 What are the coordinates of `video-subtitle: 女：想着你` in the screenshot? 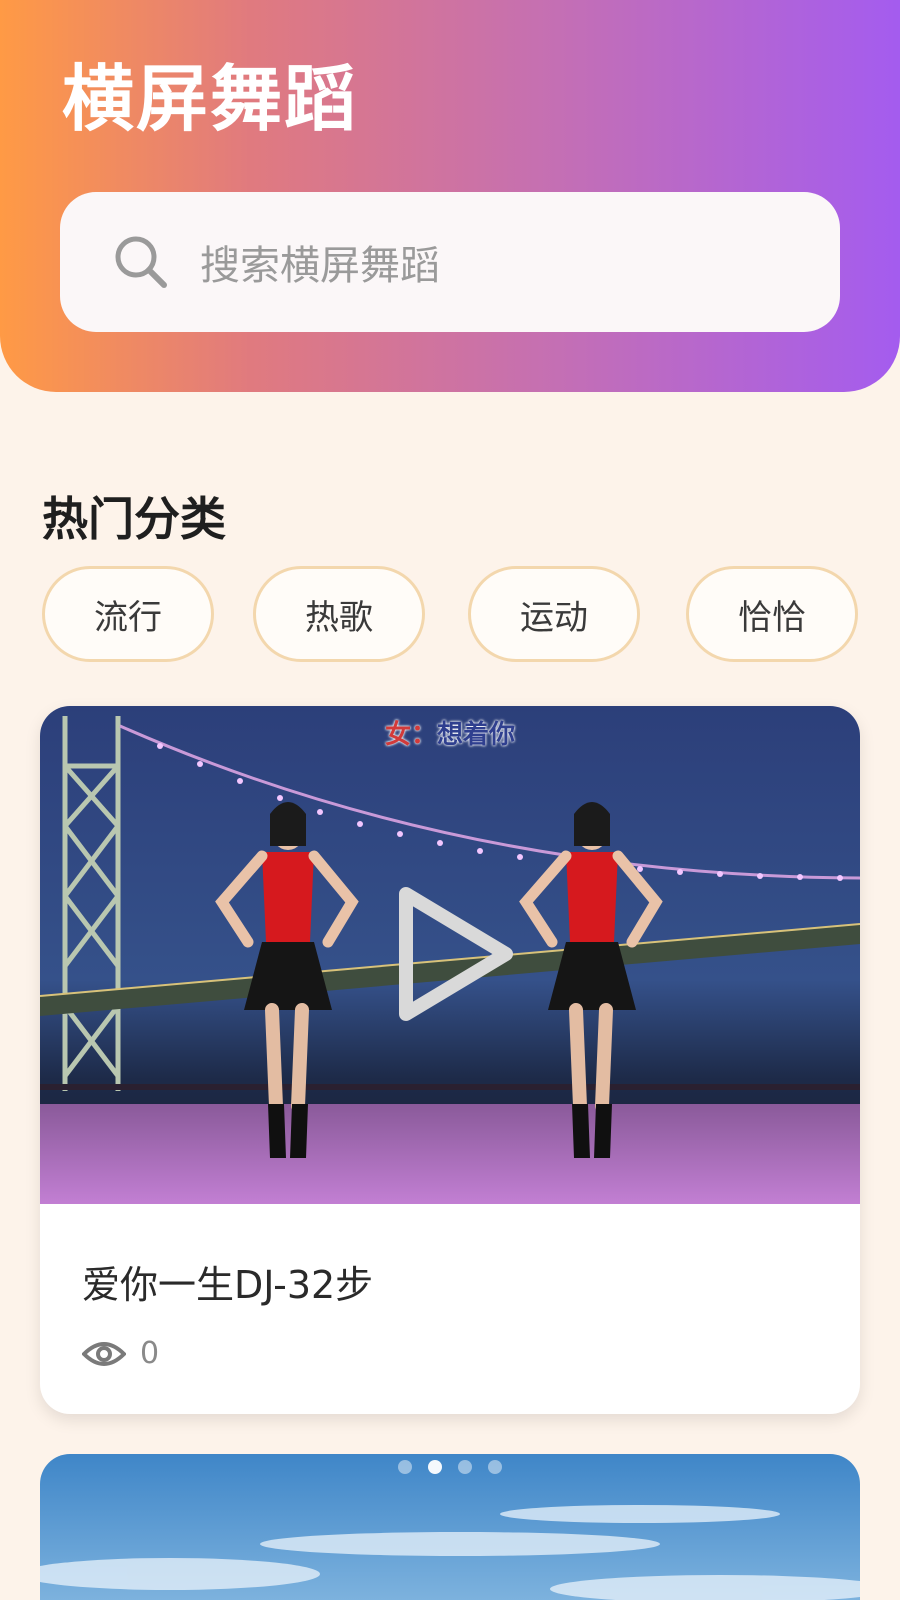 It's located at (450, 732).